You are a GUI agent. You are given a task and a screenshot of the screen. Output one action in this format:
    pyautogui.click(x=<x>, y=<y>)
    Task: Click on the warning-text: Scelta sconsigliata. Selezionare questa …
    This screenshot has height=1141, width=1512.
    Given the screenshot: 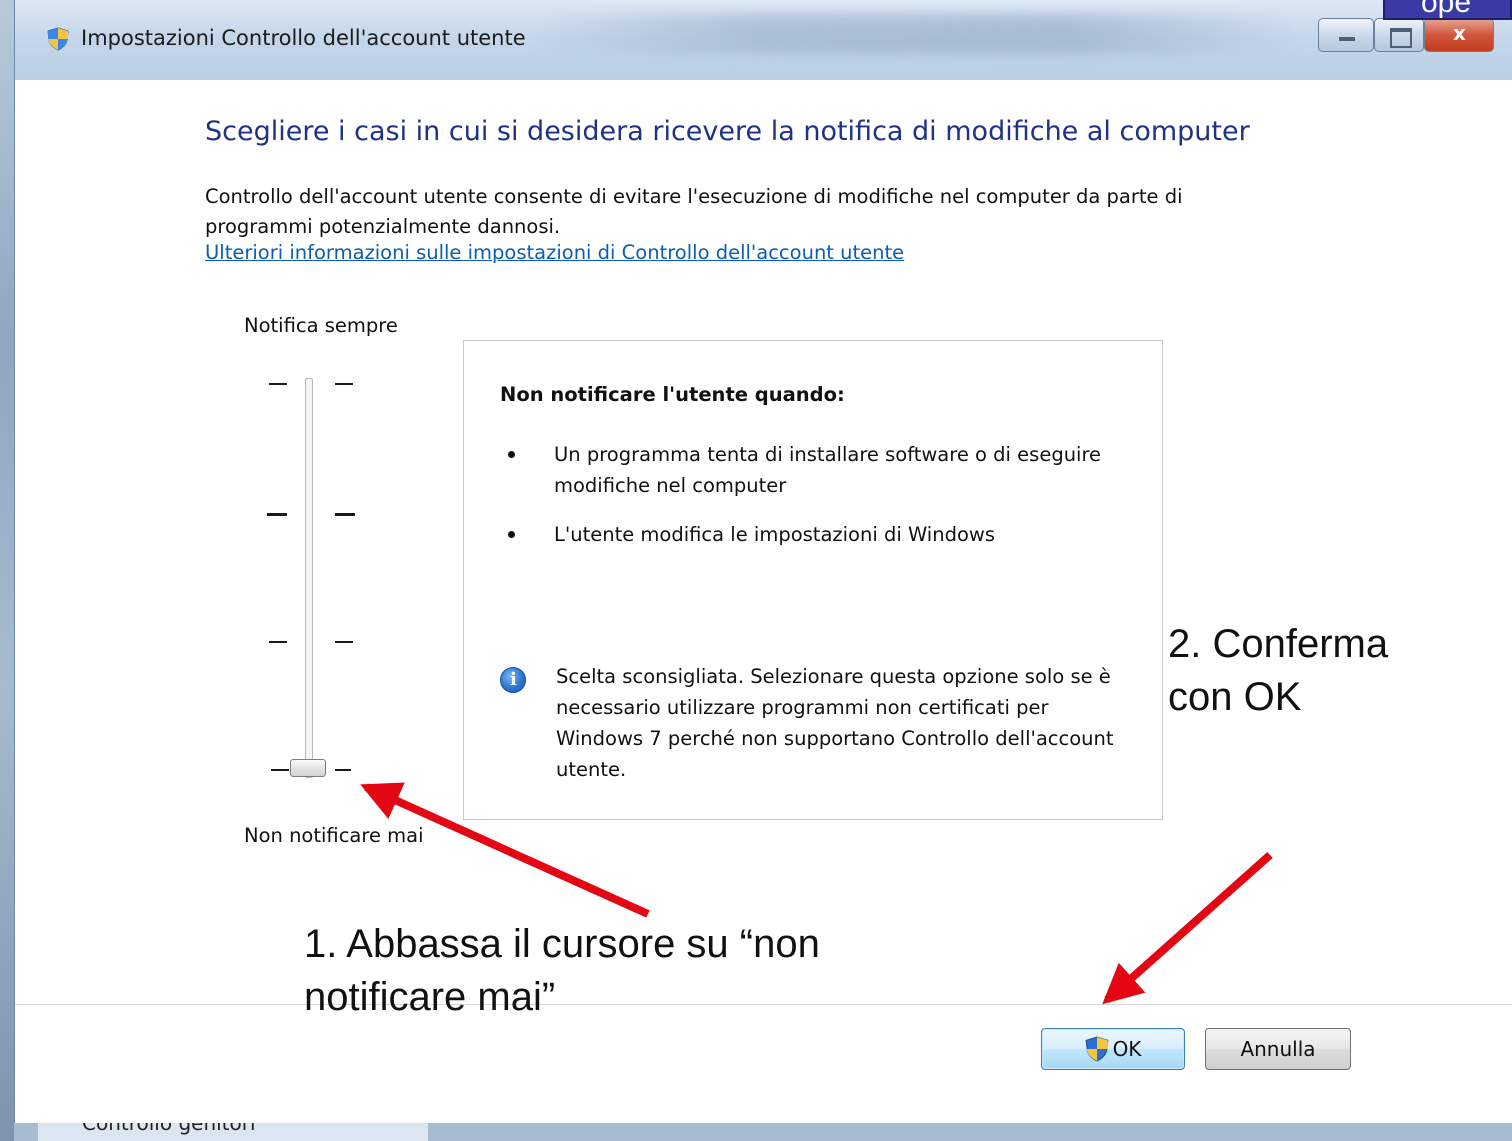 What is the action you would take?
    pyautogui.click(x=835, y=723)
    